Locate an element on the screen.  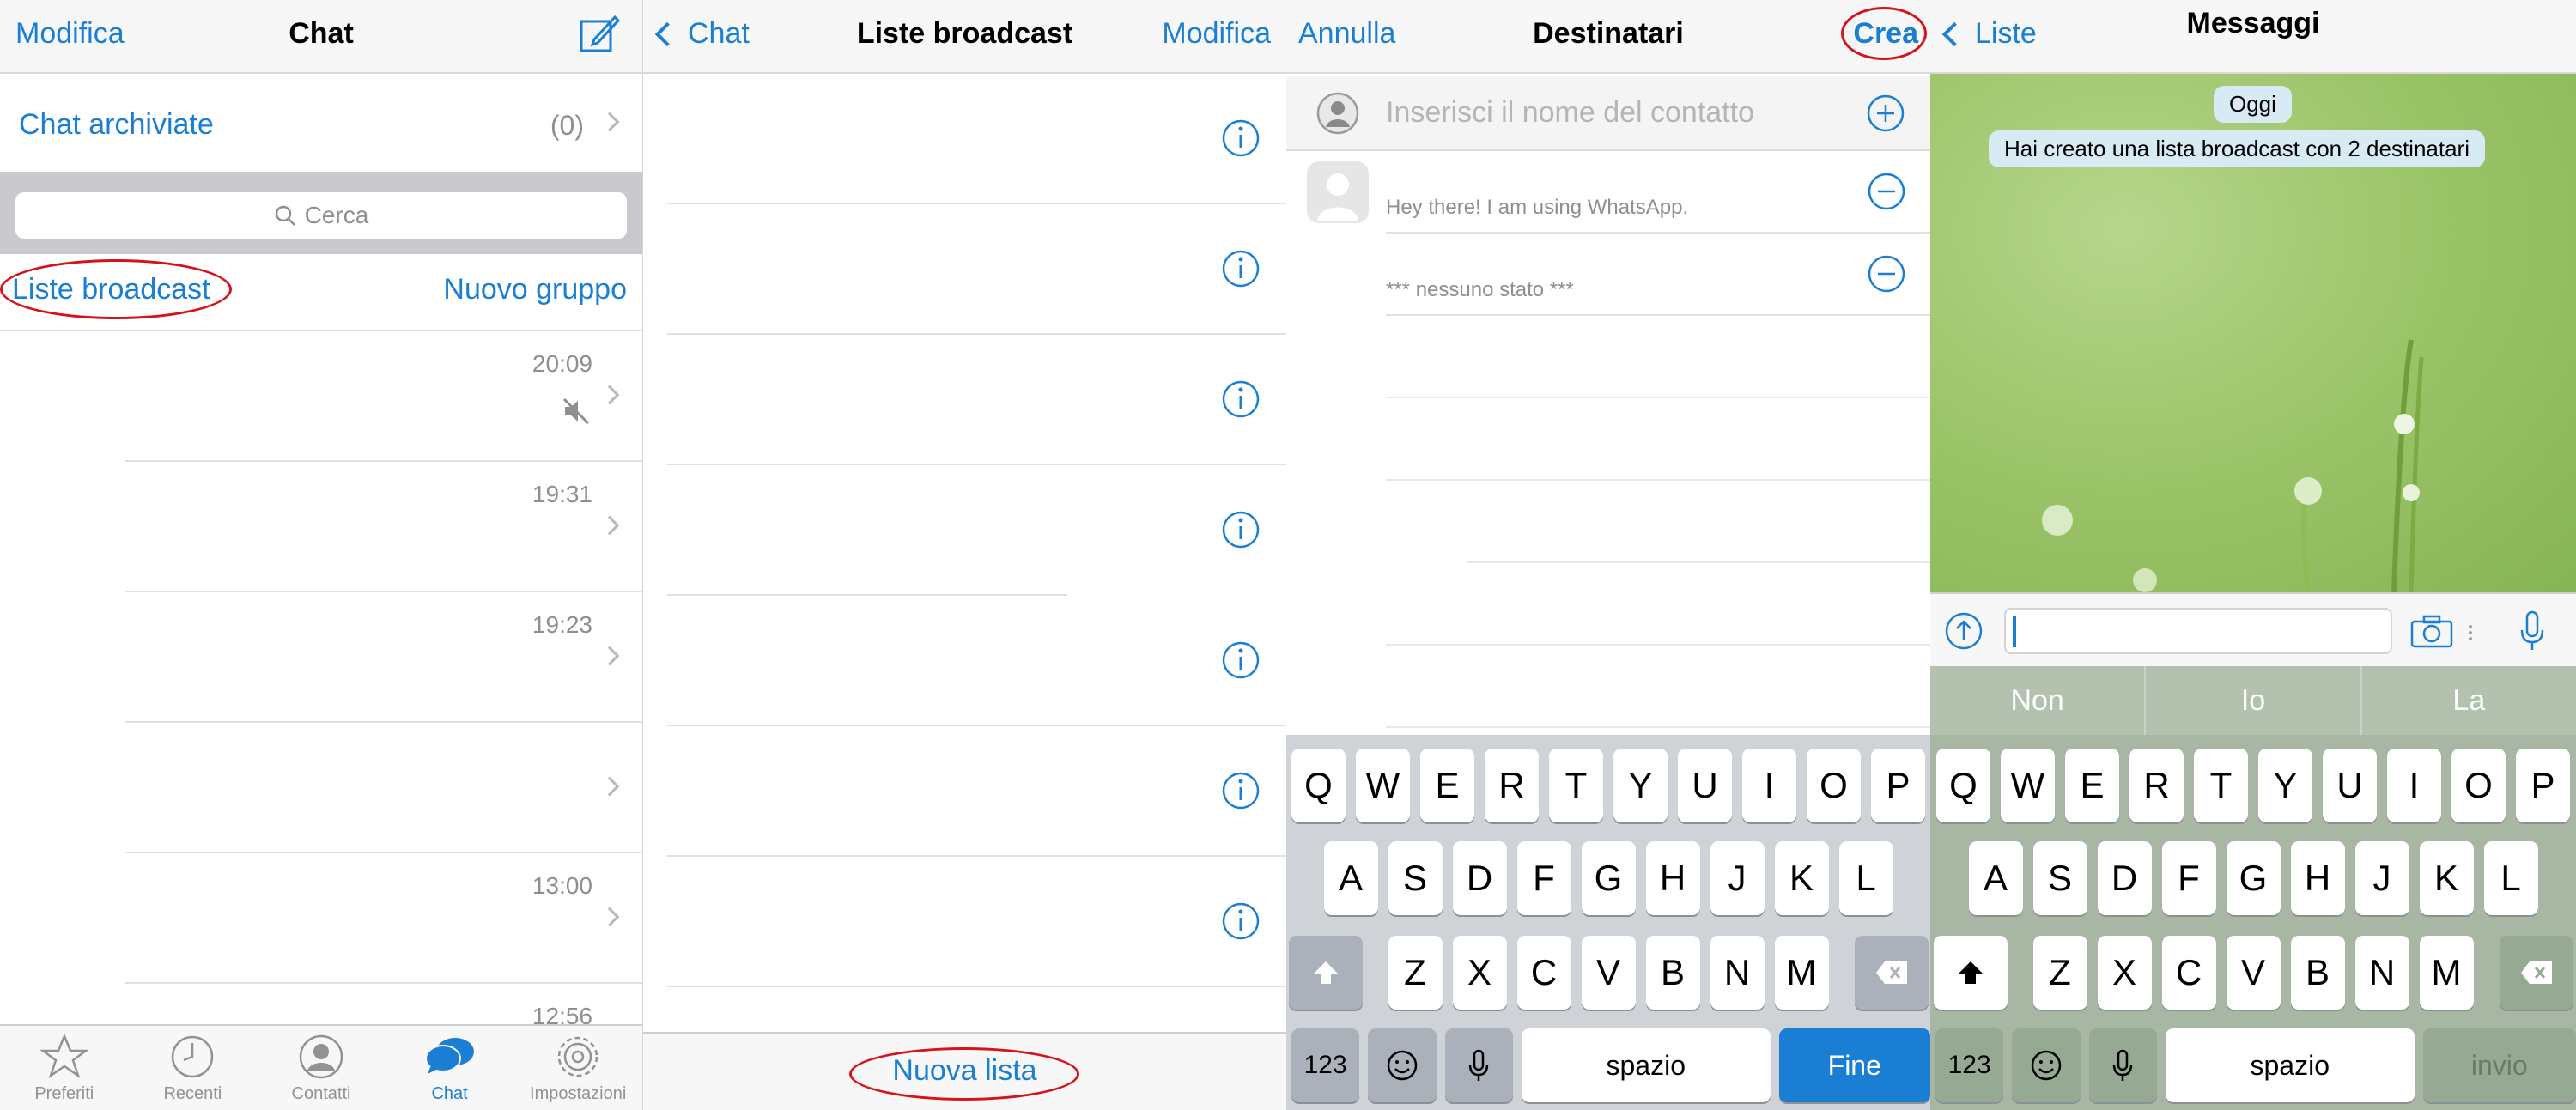
tab-chat: Chat is located at coordinates (450, 1068).